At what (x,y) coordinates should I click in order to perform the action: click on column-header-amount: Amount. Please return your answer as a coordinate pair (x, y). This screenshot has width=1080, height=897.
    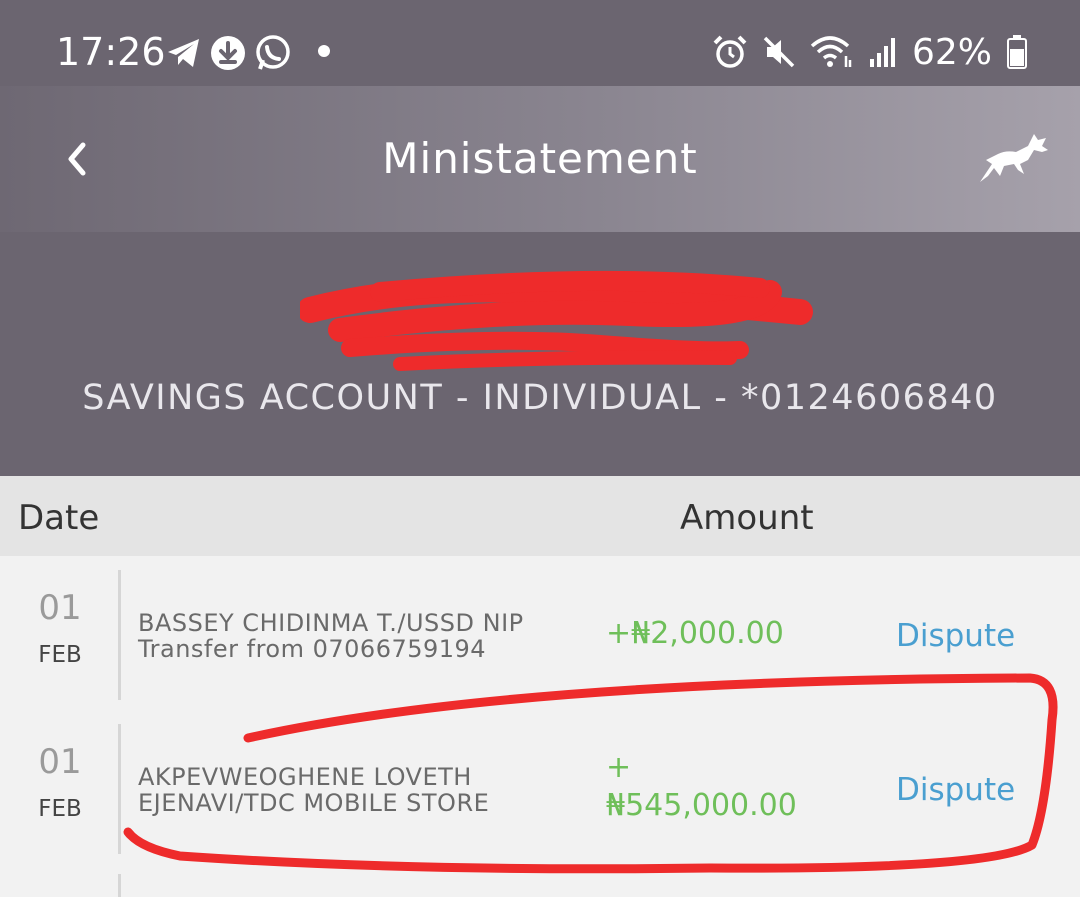
    Looking at the image, I should click on (747, 518).